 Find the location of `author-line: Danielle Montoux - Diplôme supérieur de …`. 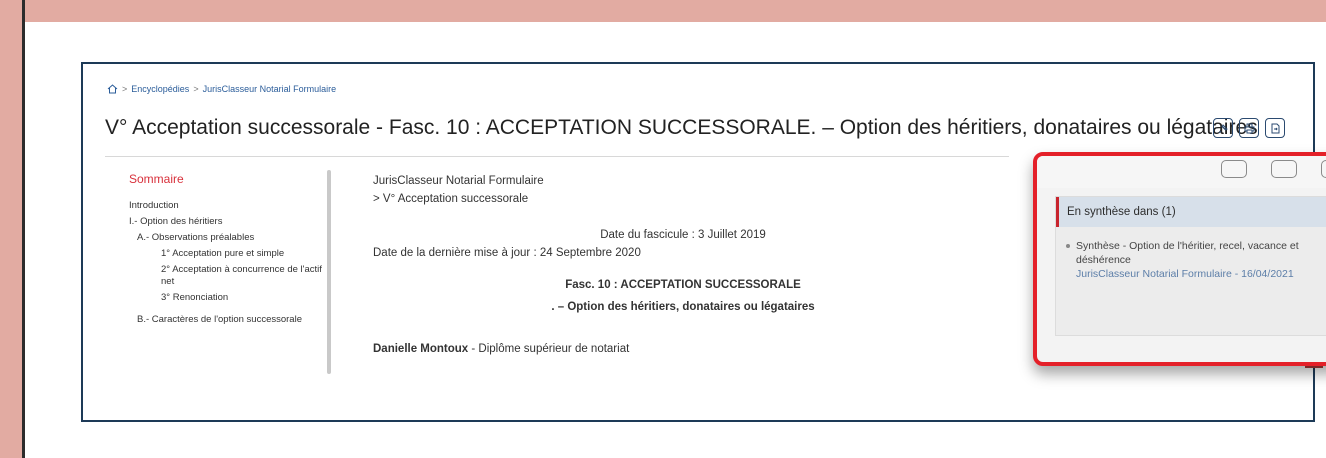

author-line: Danielle Montoux - Diplôme supérieur de … is located at coordinates (683, 349).